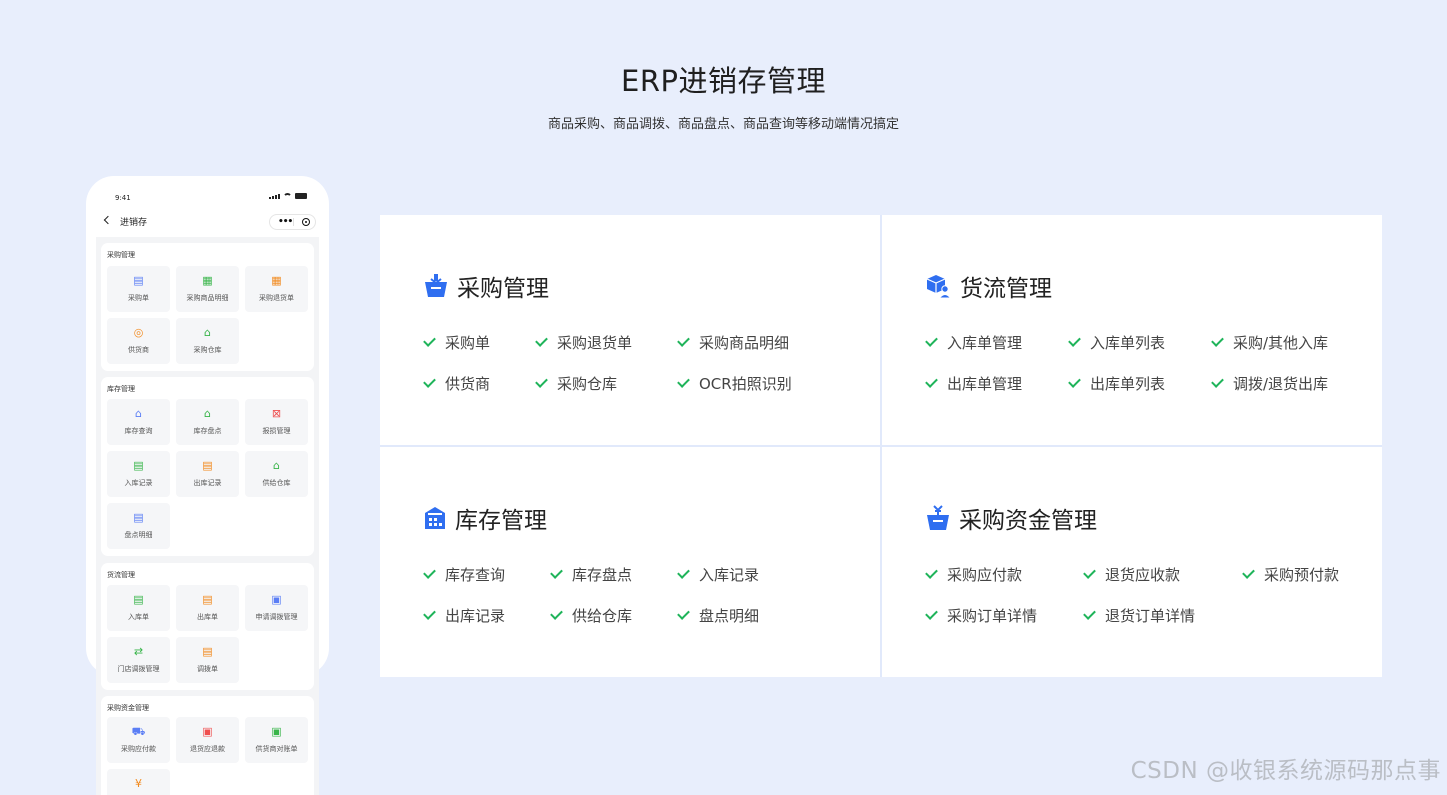 The height and width of the screenshot is (795, 1447). Describe the element at coordinates (138, 474) in the screenshot. I see `menu-tile-inbound-record: ▤ 入库记录` at that location.